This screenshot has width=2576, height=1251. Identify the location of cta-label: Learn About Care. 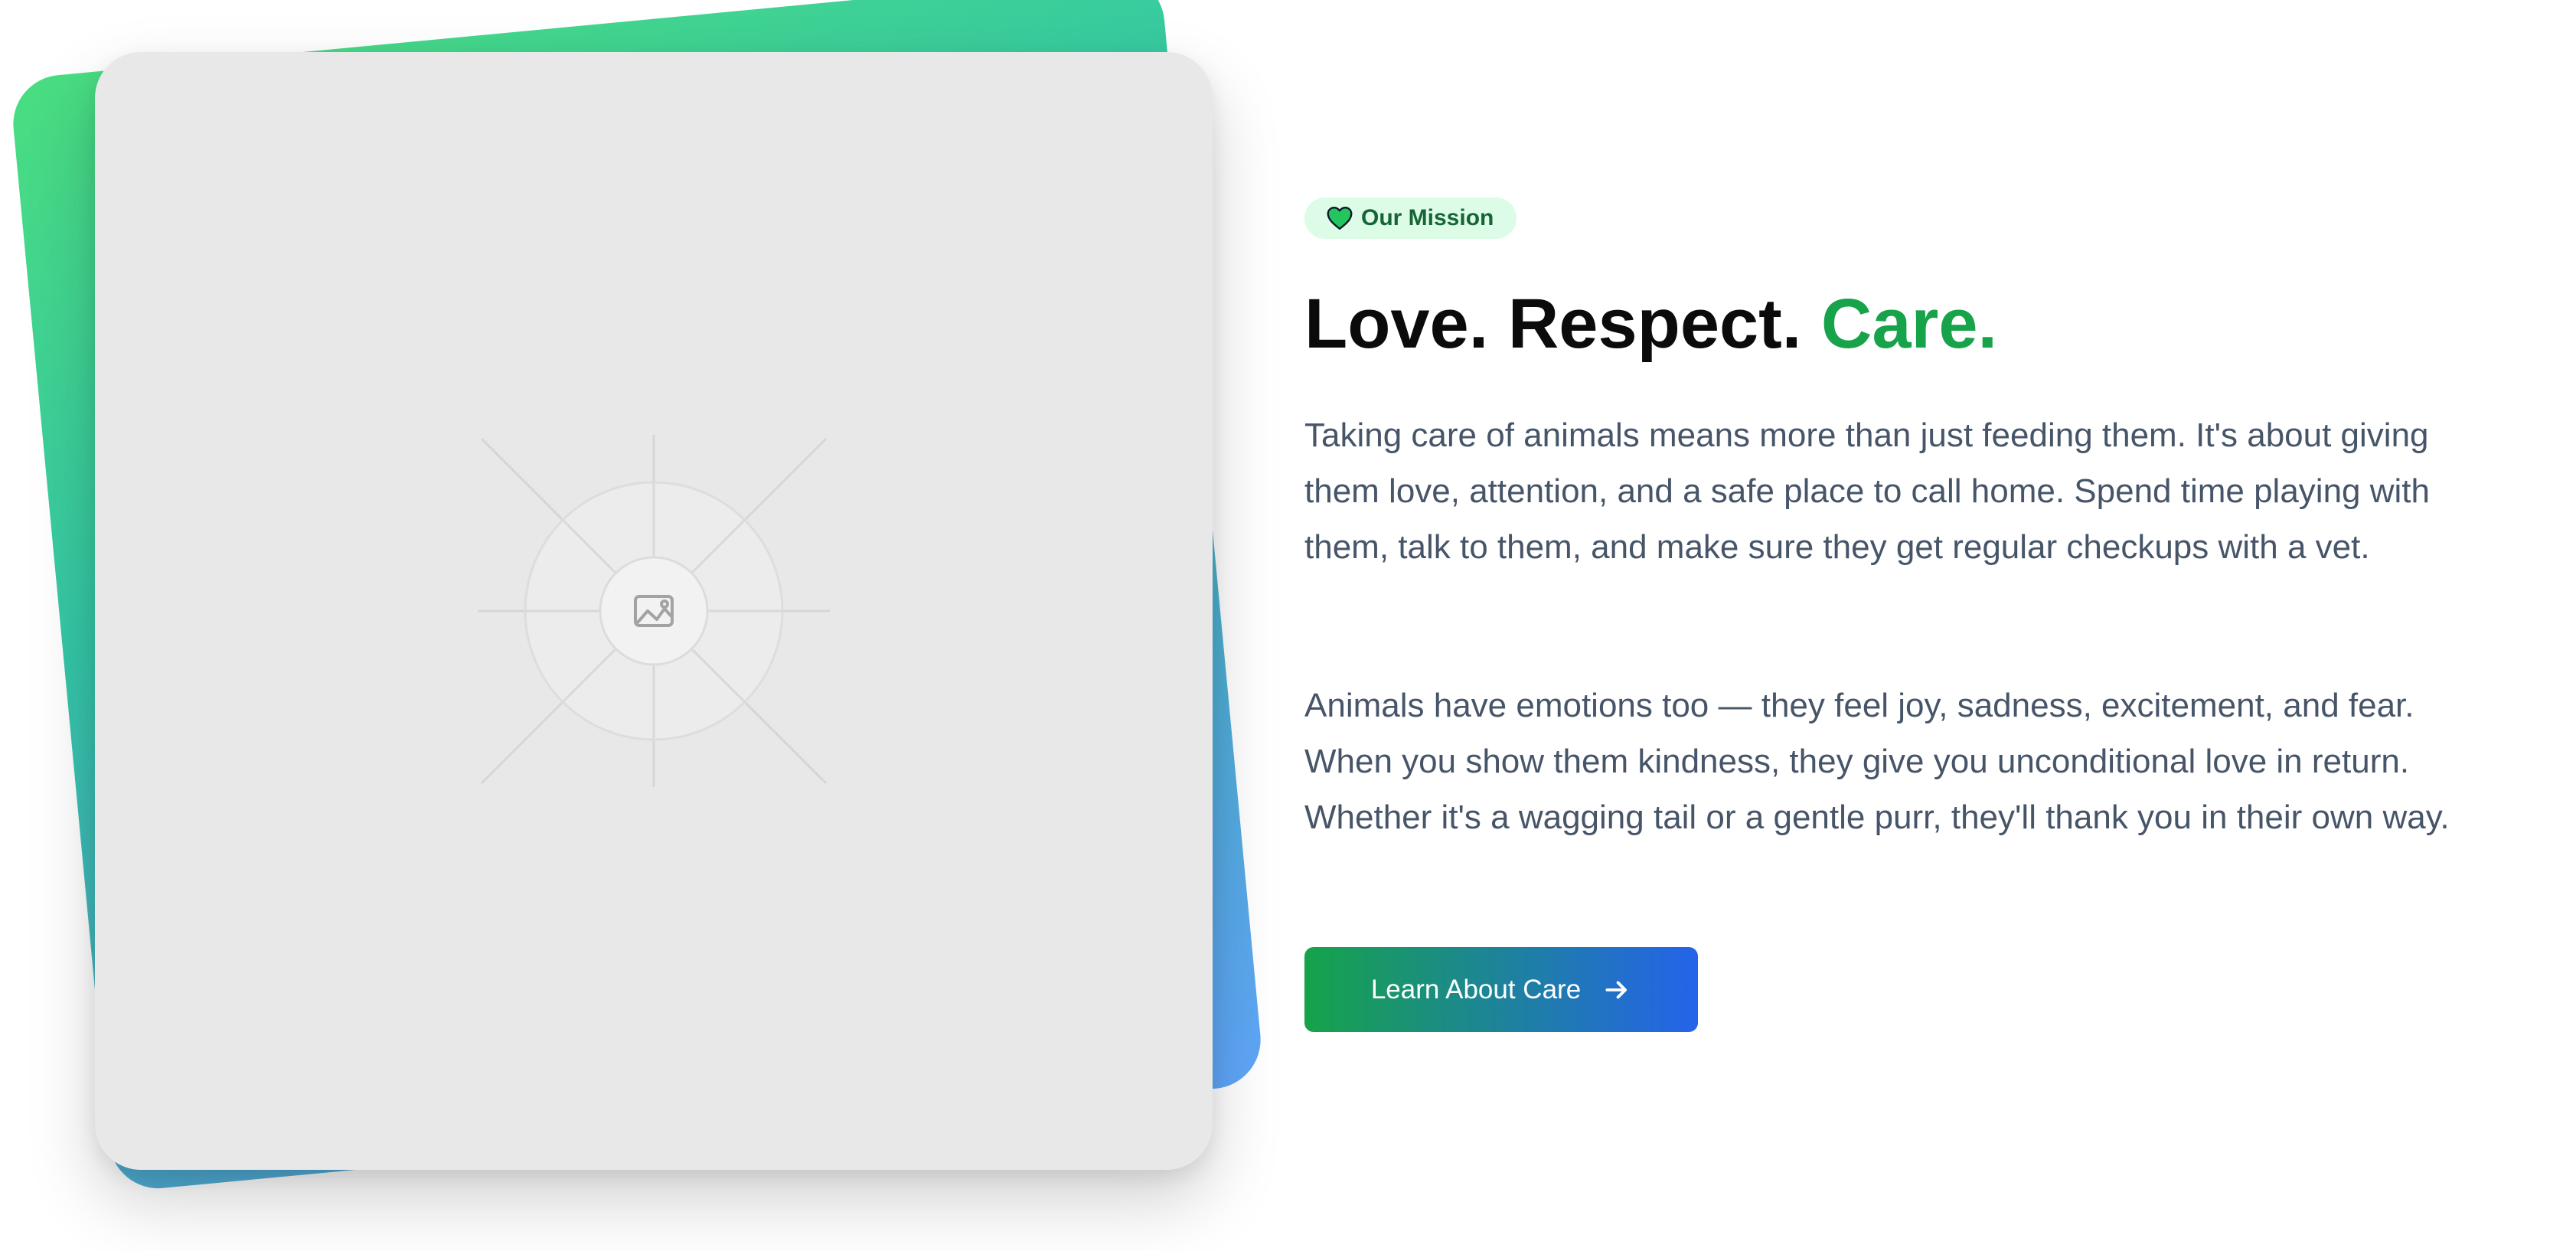
(1476, 989).